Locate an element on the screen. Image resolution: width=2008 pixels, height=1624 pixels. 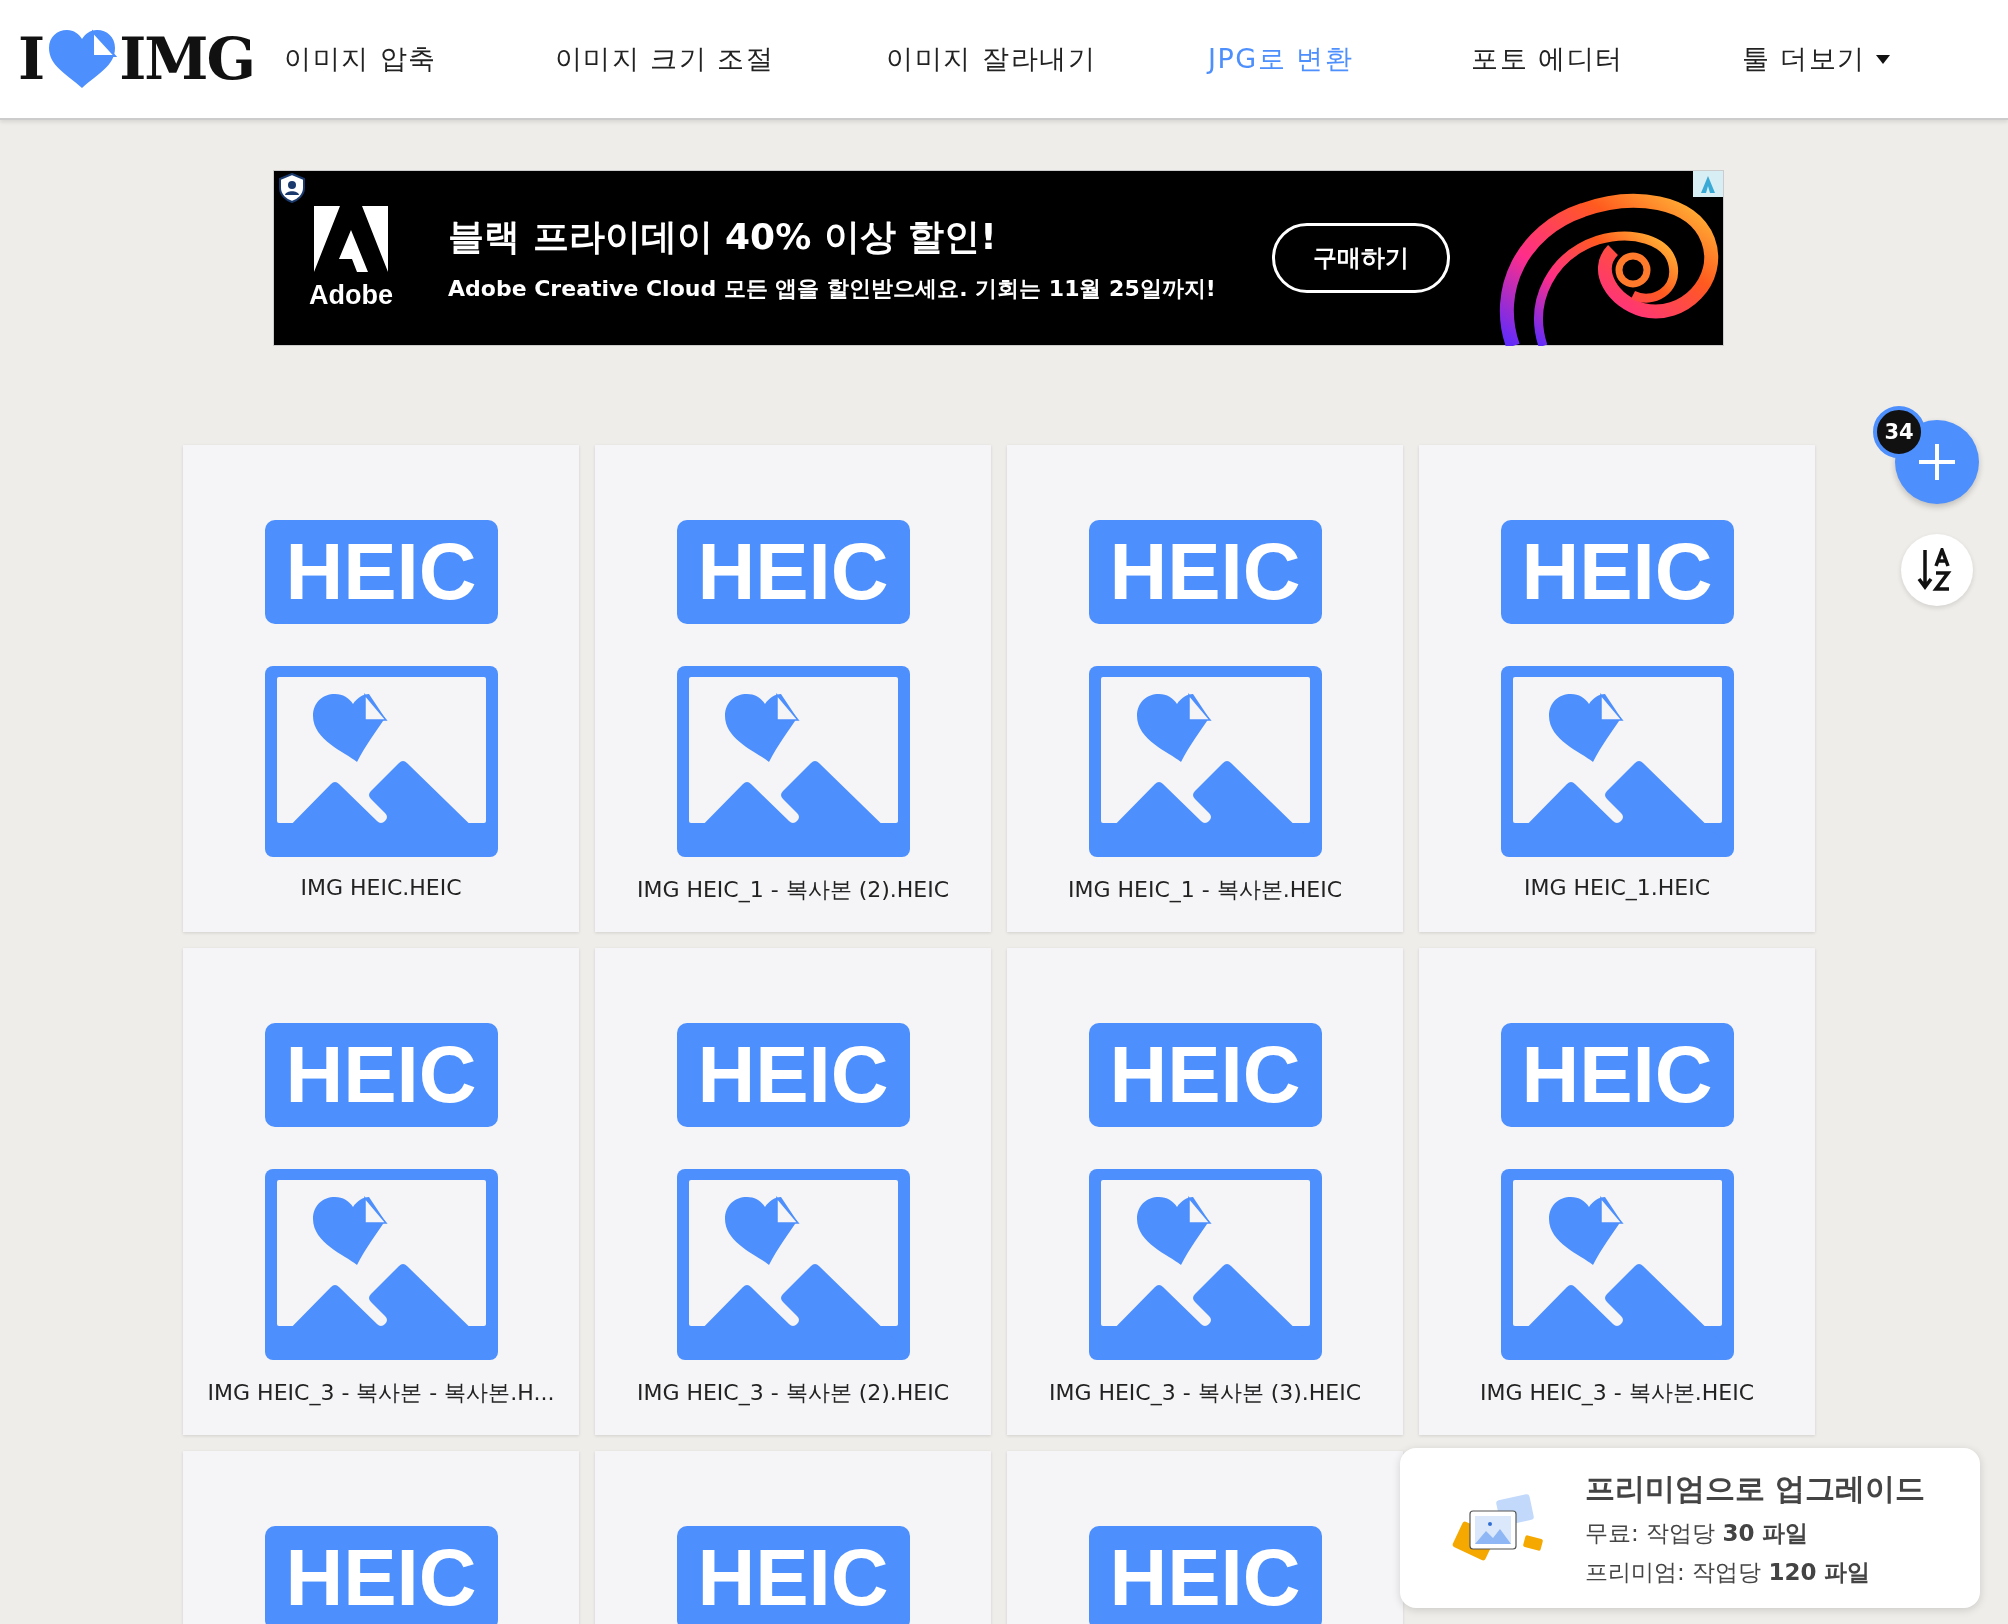
plan-limit-text: 프리미엄: 작업당 120 파일 is located at coordinates (1728, 1572).